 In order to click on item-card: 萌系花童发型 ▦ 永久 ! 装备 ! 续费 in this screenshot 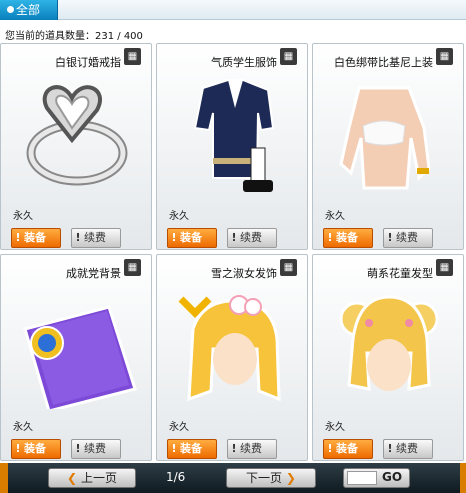, I will do `click(388, 357)`.